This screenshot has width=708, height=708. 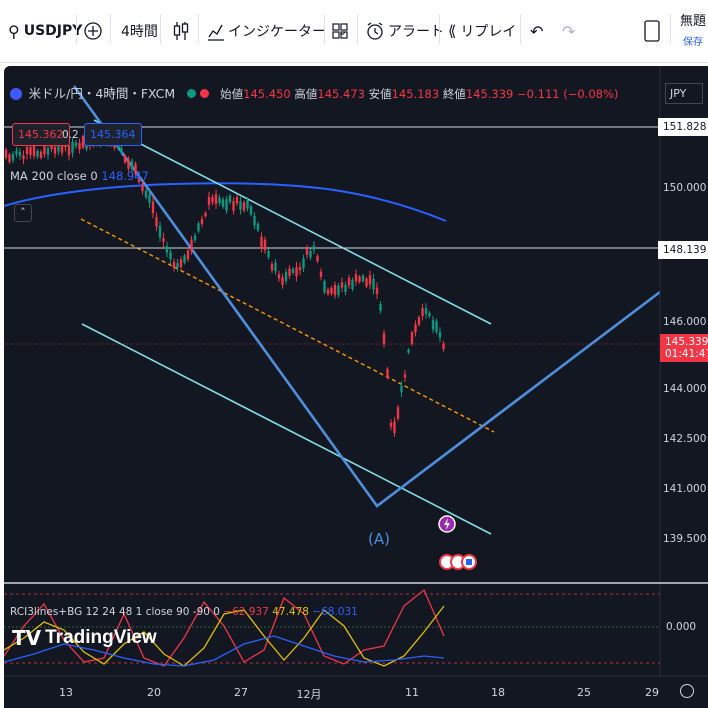 I want to click on change-value: −0.111 (−0.08%), so click(x=568, y=94).